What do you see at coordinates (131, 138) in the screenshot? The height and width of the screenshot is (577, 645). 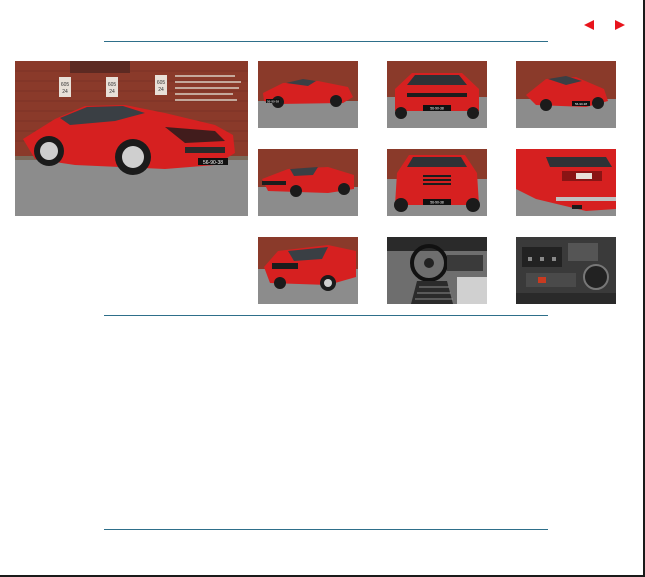 I see `main-car-photo: 605 24 605 24 605 24 56-90-38` at bounding box center [131, 138].